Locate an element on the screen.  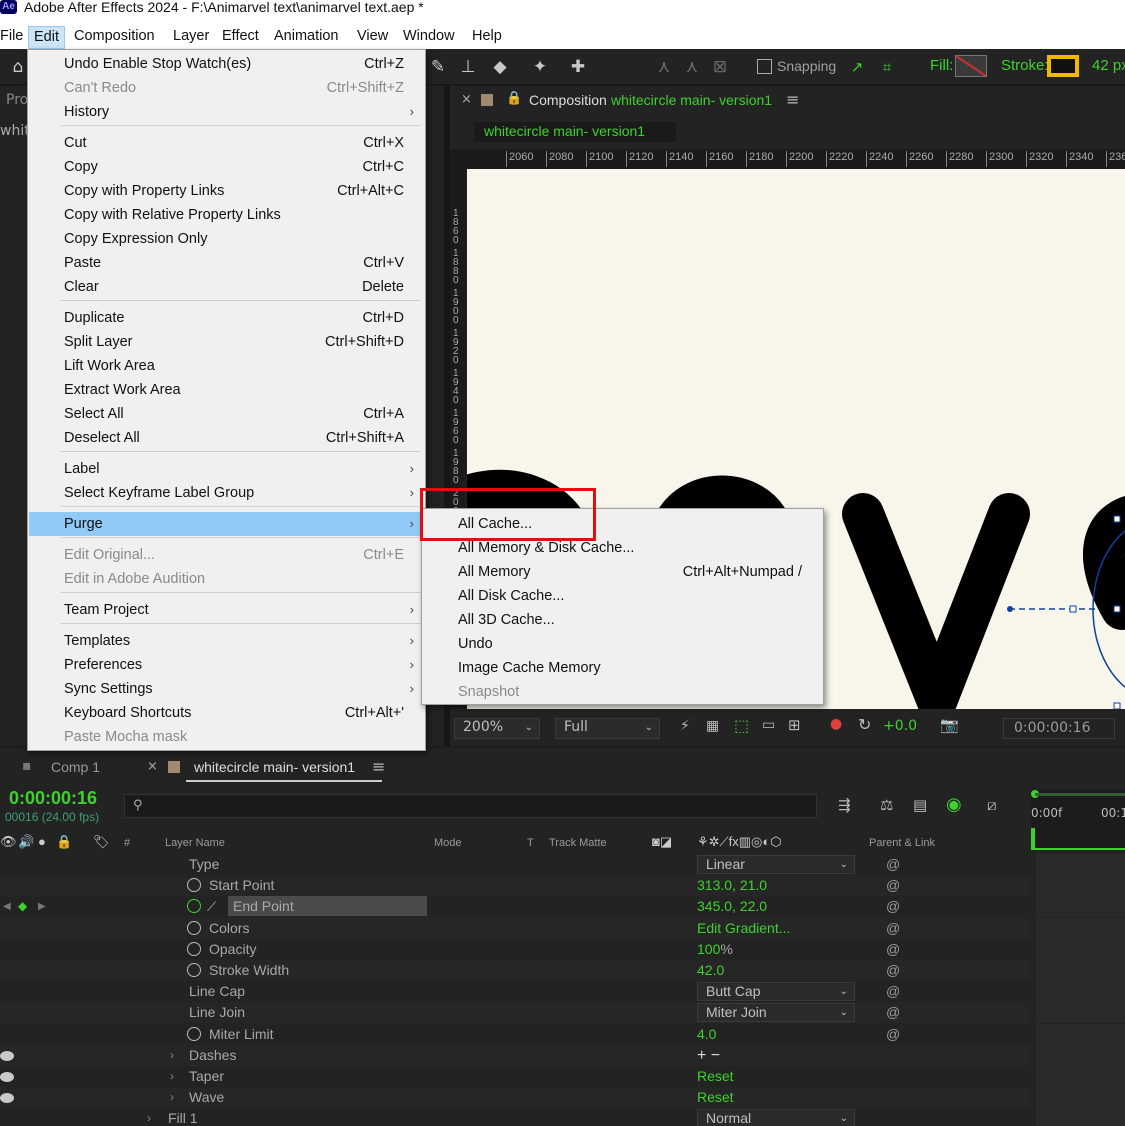
resolution-dropdown: Full ⌄ is located at coordinates (607, 728).